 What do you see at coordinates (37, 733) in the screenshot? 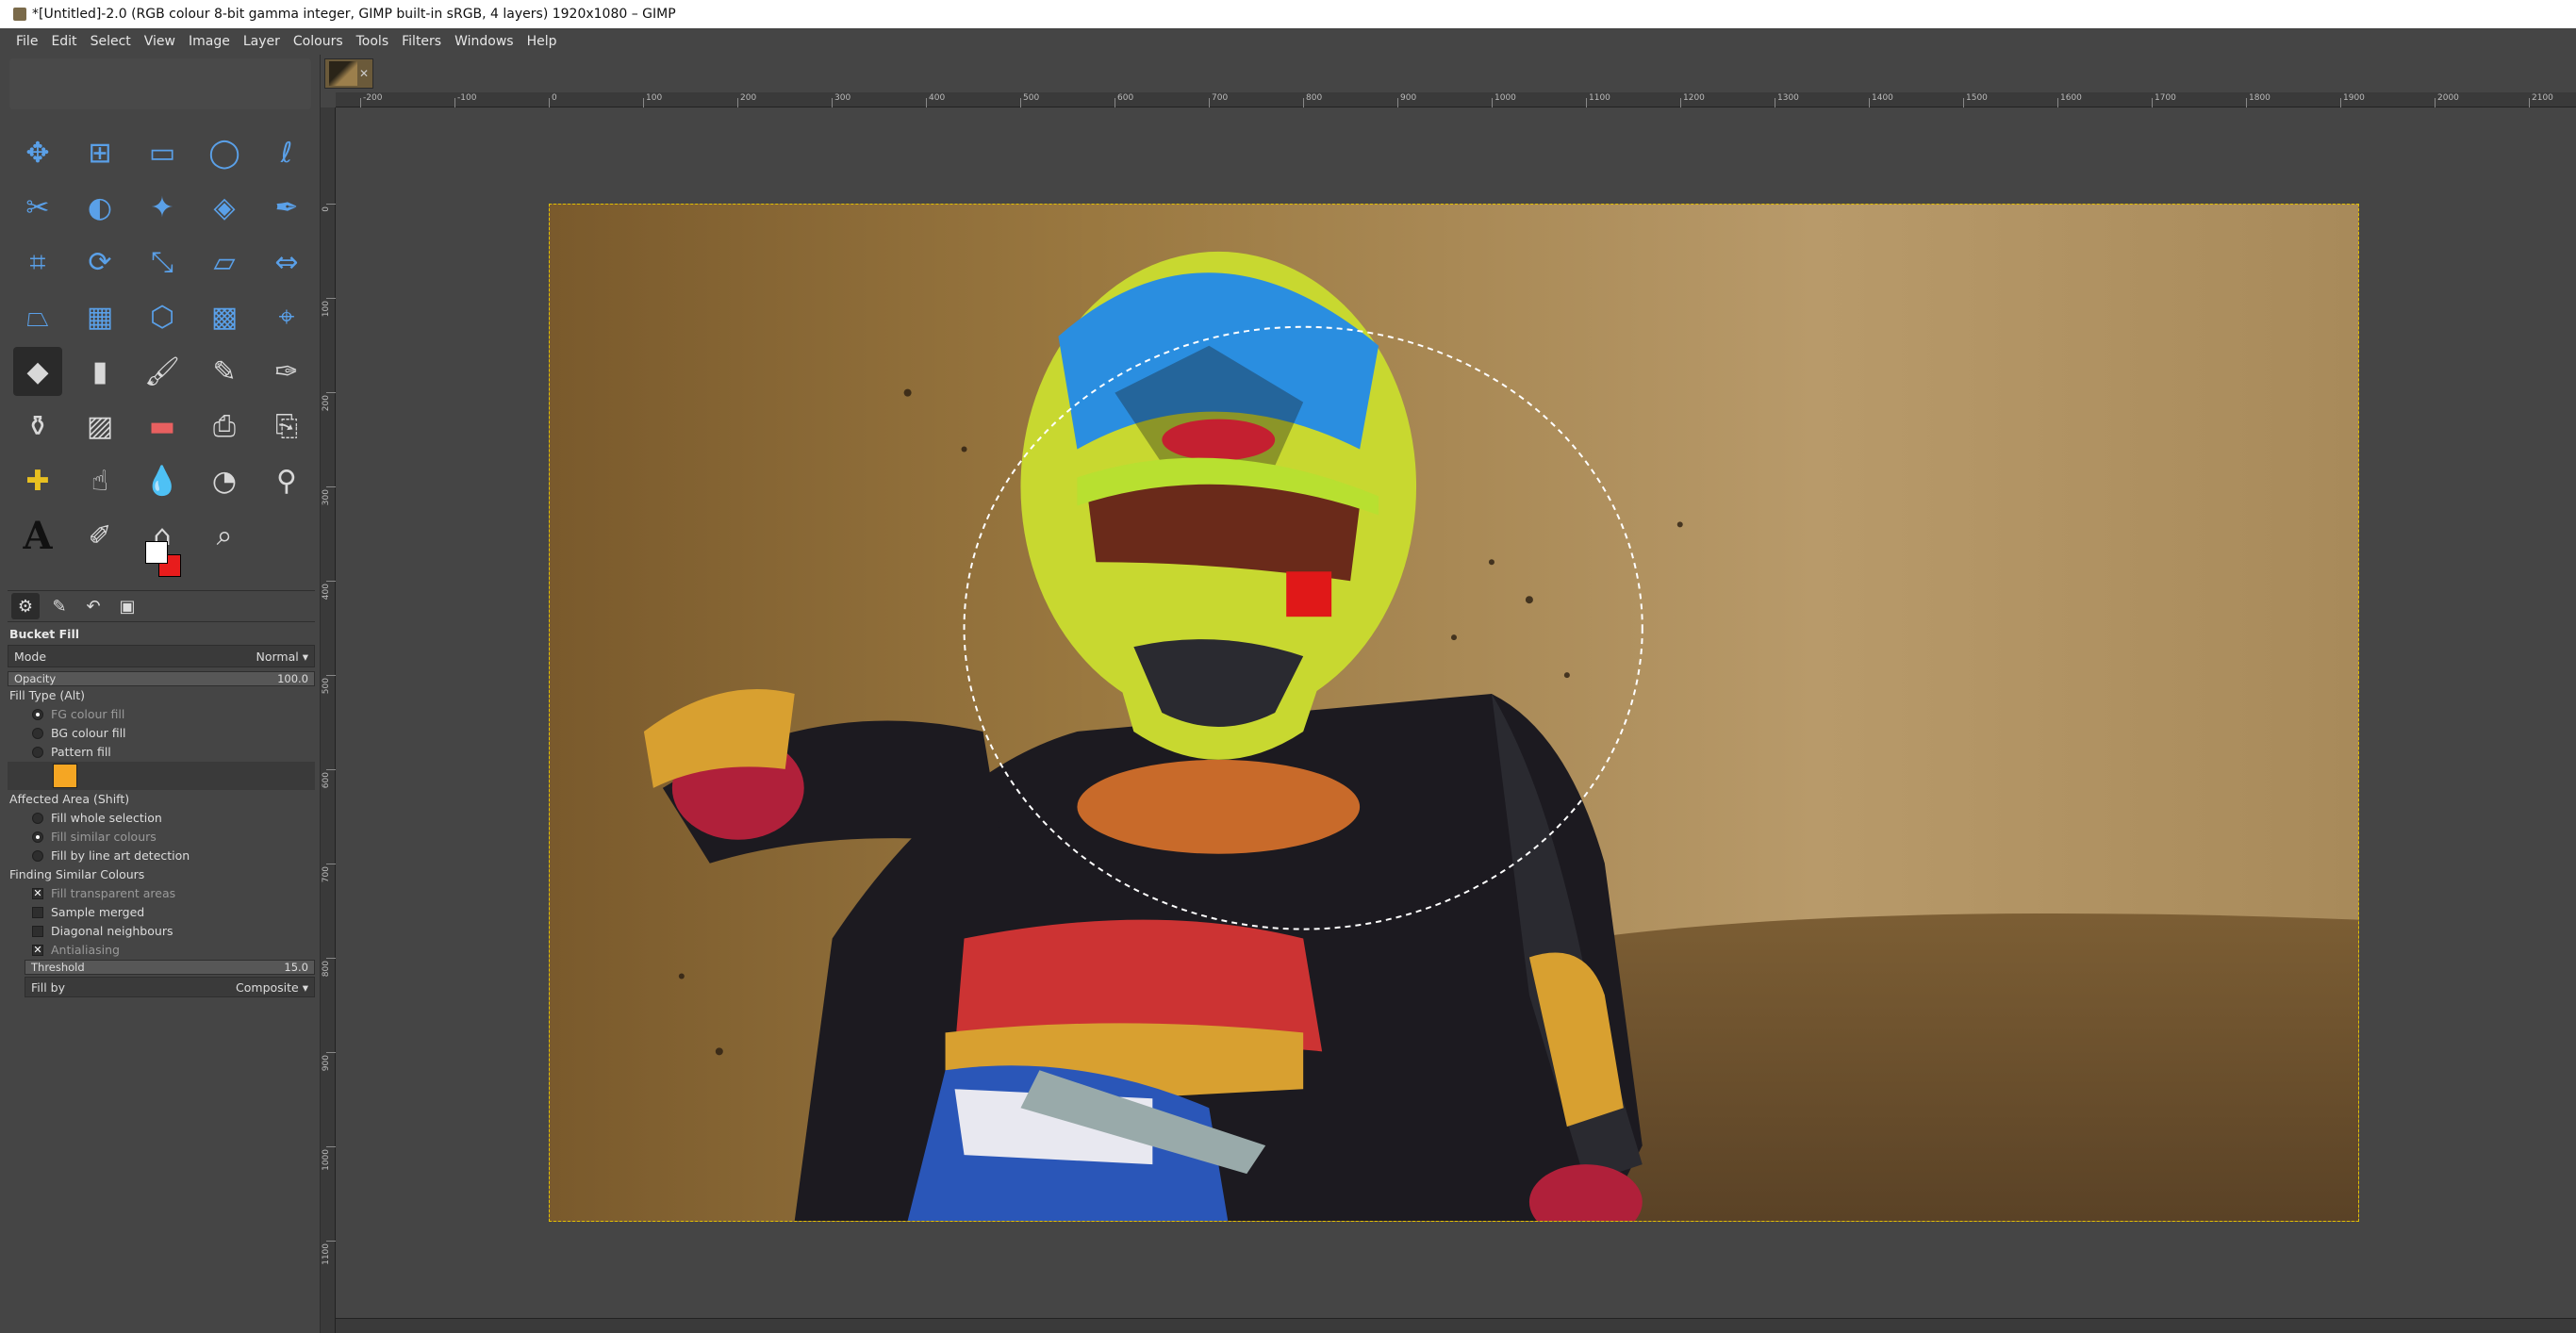
I see `fill-bg-radio` at bounding box center [37, 733].